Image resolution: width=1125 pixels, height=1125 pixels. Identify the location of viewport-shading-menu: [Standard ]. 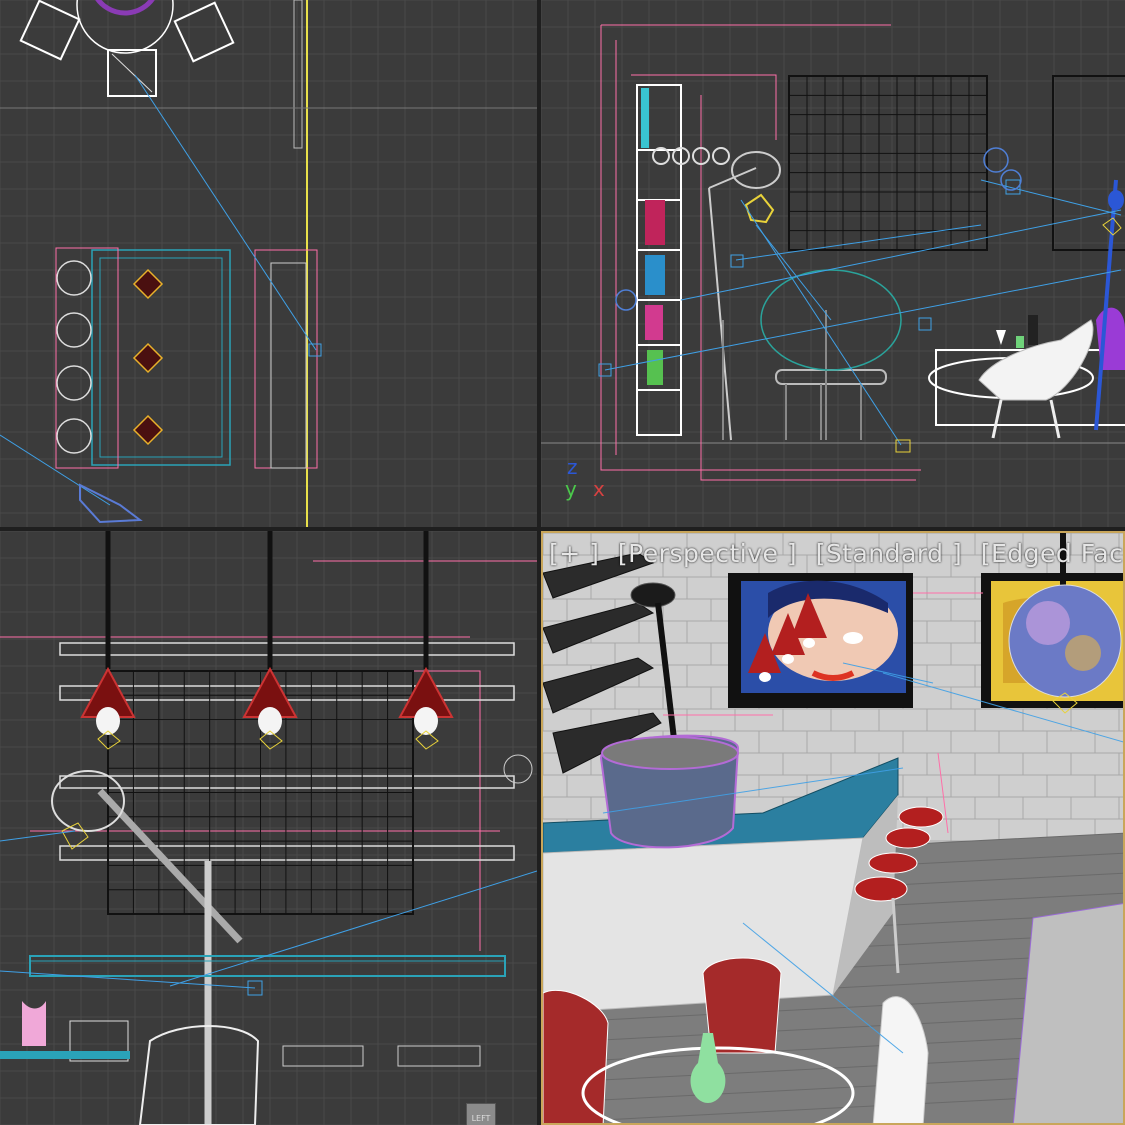
(889, 553).